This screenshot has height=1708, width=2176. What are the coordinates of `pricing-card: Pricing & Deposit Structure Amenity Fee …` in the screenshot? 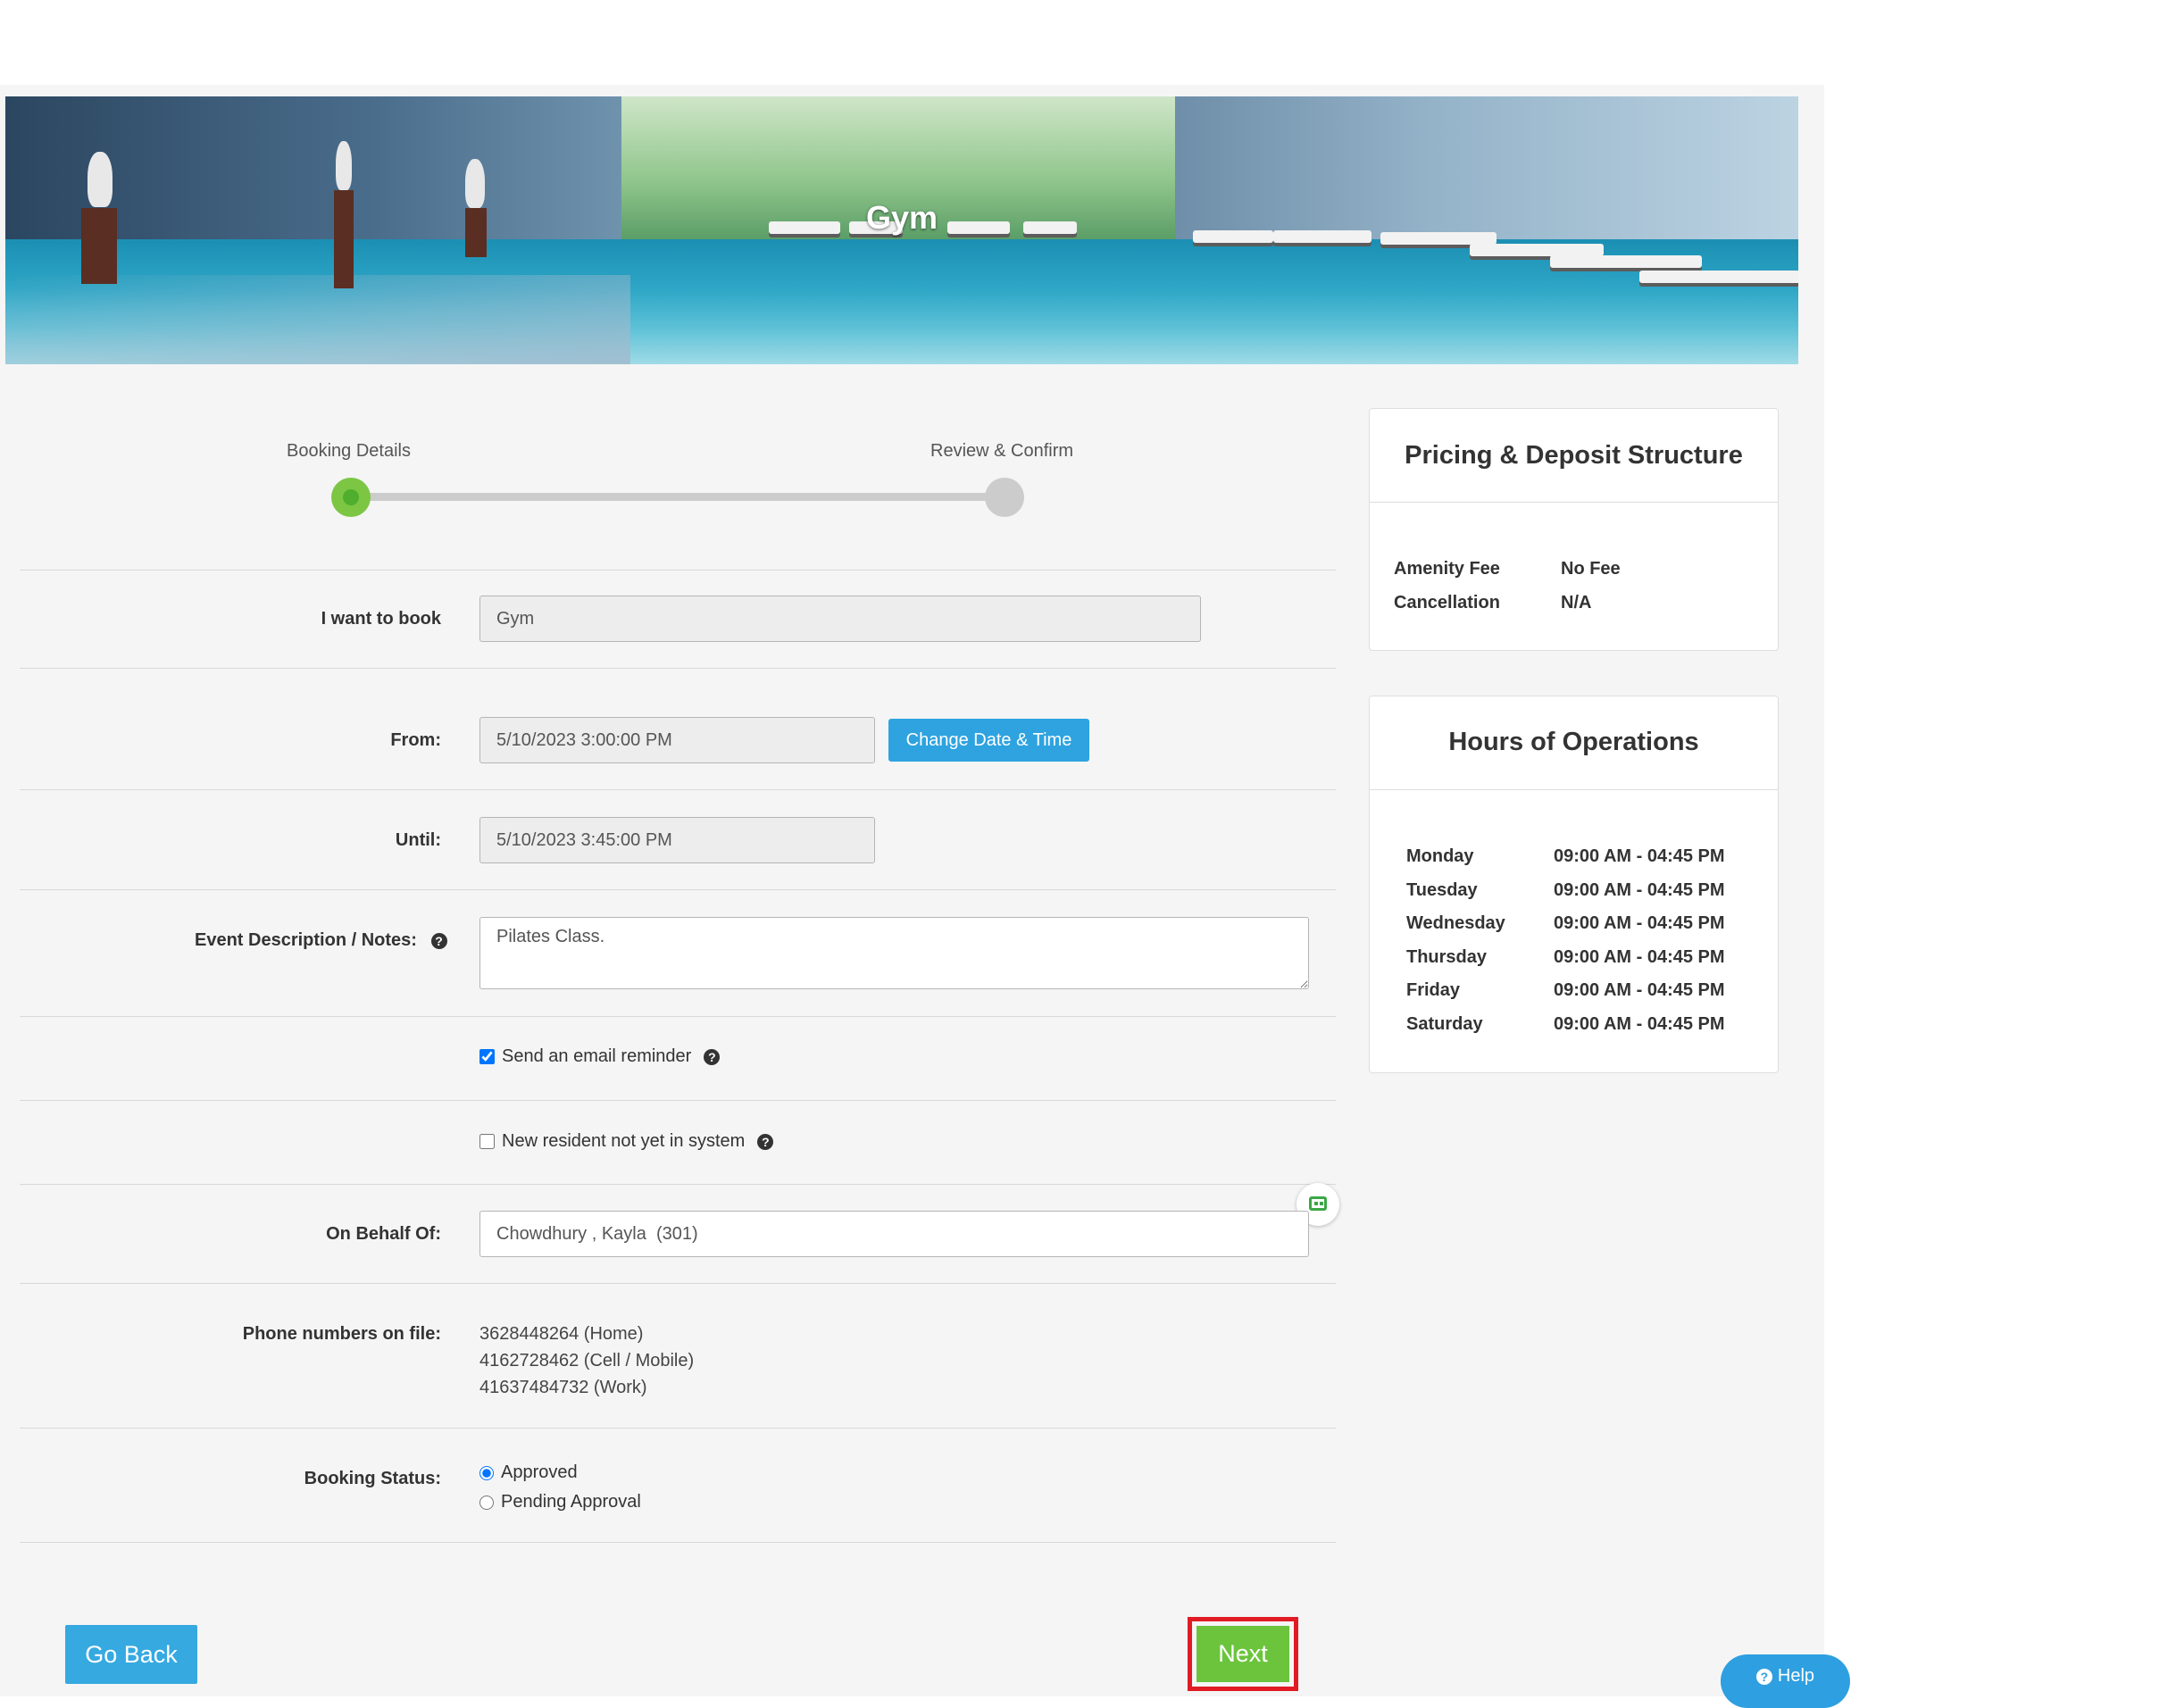 It's located at (1574, 529).